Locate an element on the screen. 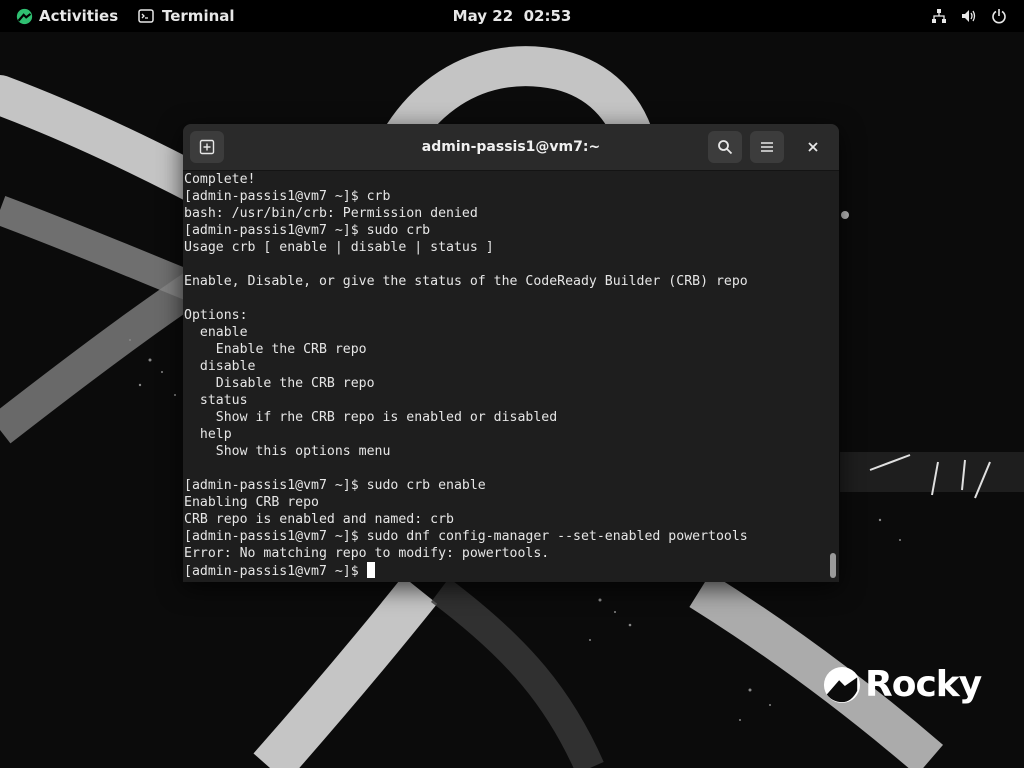  terminal-line: Options: is located at coordinates (216, 315).